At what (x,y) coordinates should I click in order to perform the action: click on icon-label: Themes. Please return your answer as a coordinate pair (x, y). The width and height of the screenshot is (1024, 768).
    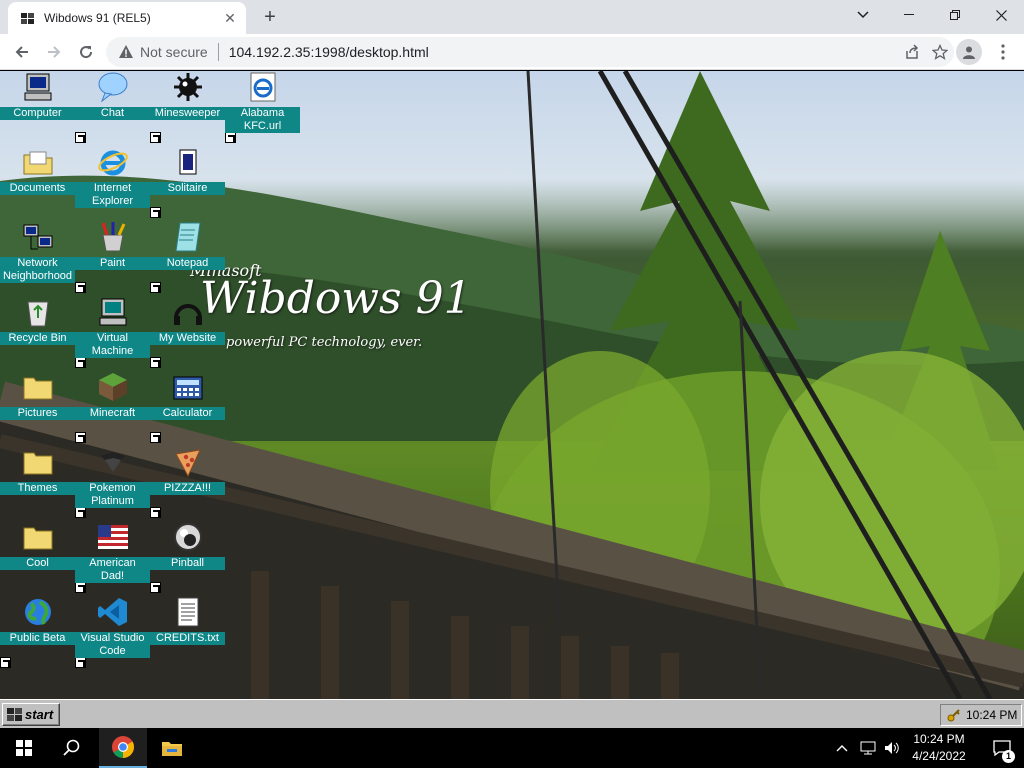
    Looking at the image, I should click on (37, 488).